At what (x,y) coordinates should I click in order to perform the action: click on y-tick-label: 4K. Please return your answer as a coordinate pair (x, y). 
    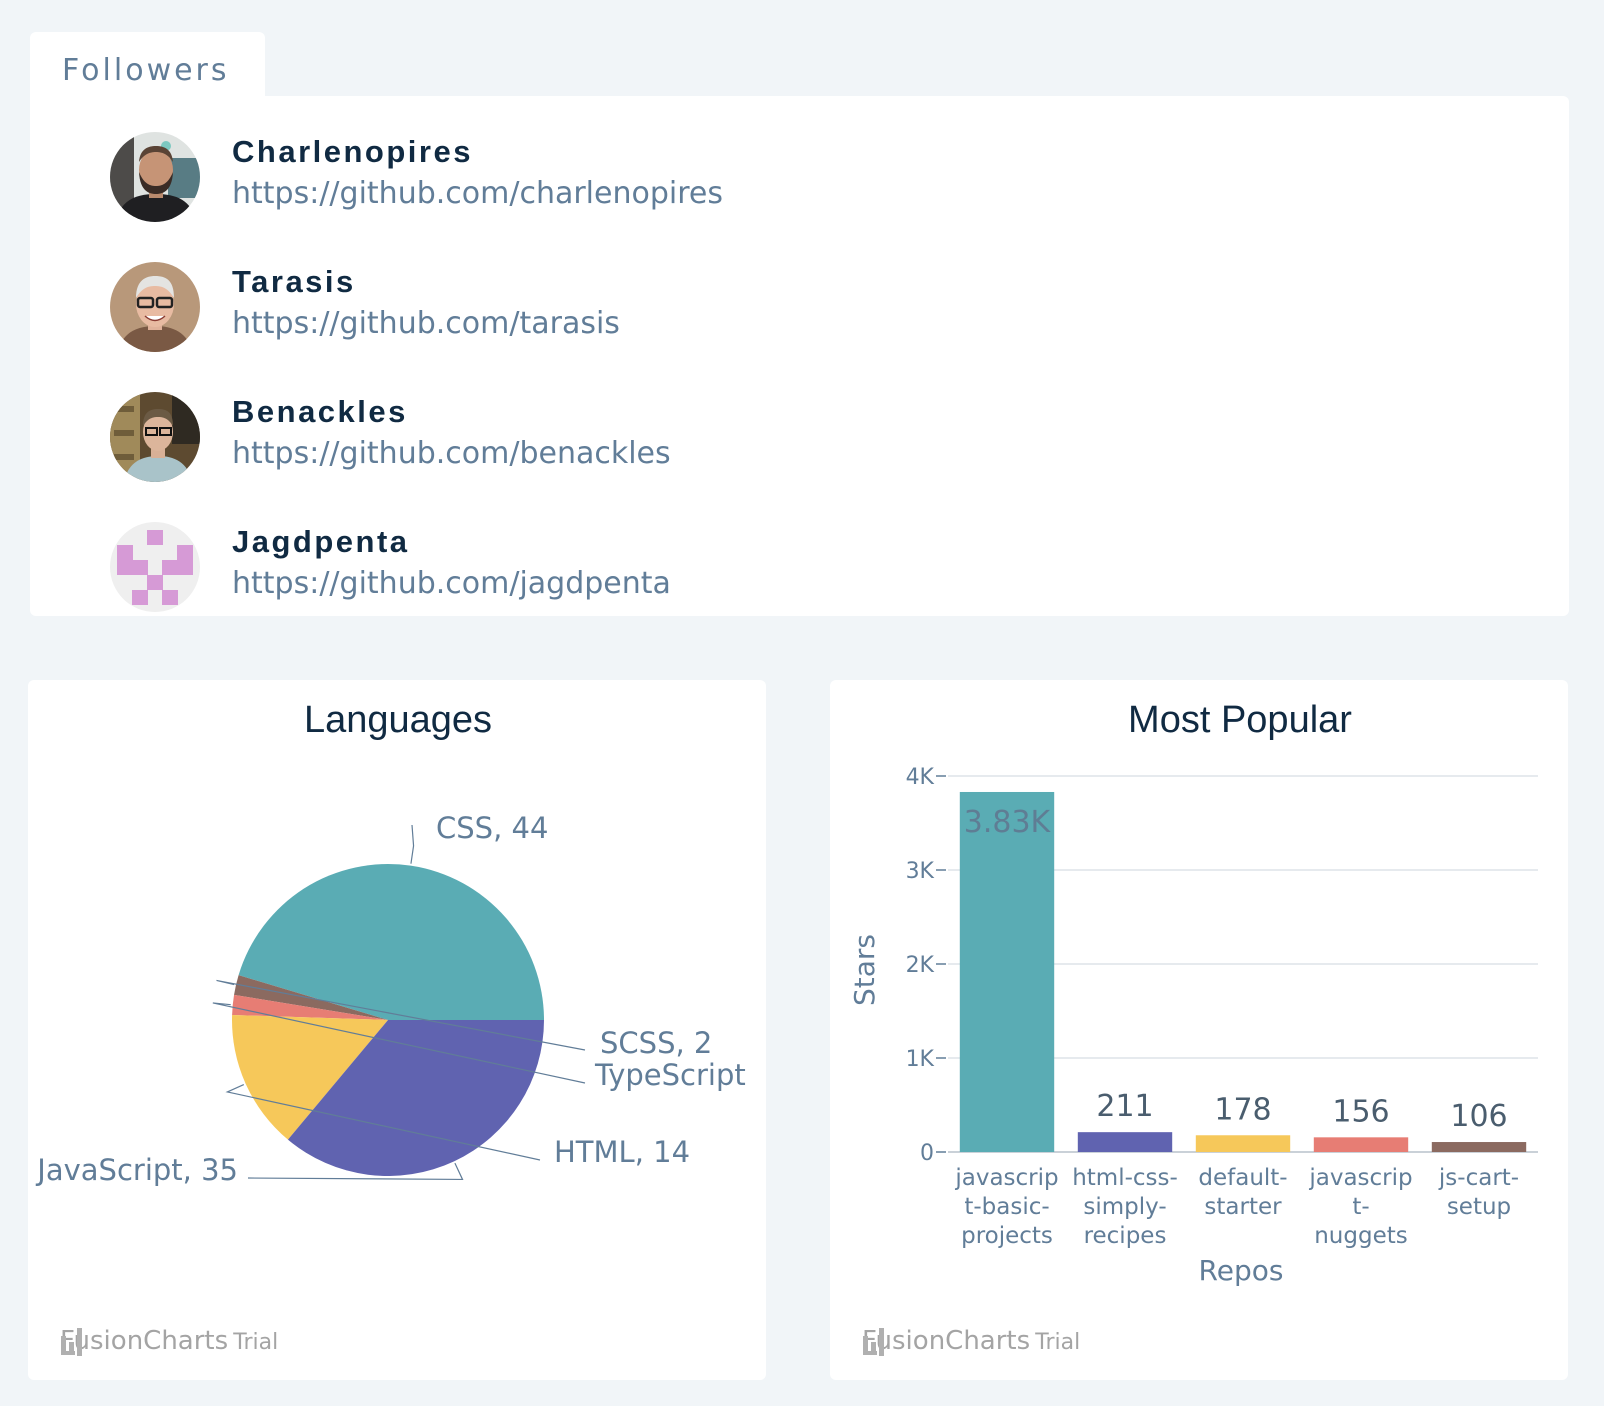
    Looking at the image, I should click on (920, 777).